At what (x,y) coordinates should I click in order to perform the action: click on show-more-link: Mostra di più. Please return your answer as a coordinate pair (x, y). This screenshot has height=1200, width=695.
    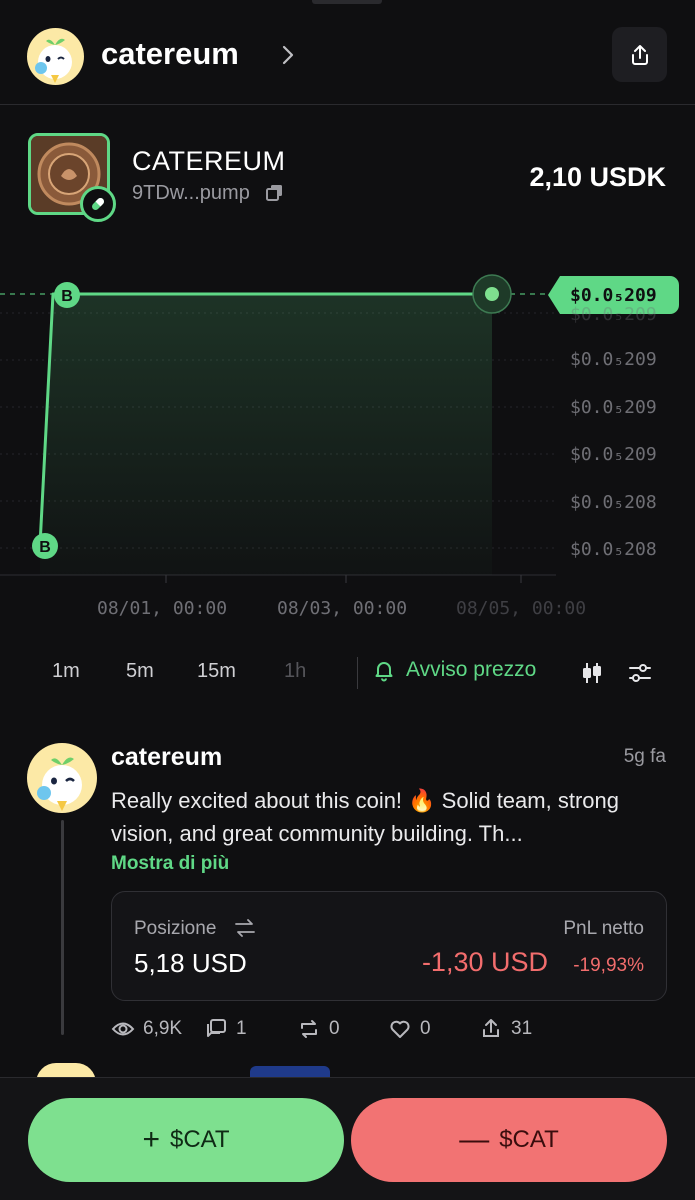
    Looking at the image, I should click on (170, 864).